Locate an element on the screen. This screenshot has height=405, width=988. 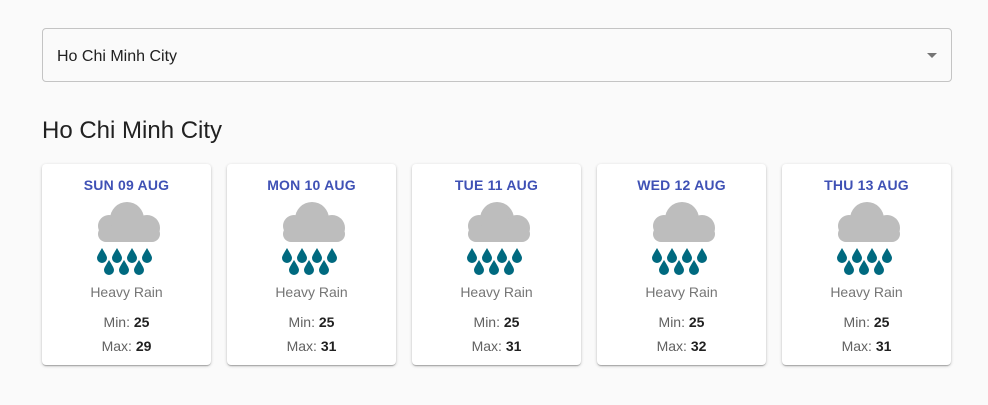
forecast-day: WED 12 AUG is located at coordinates (681, 185).